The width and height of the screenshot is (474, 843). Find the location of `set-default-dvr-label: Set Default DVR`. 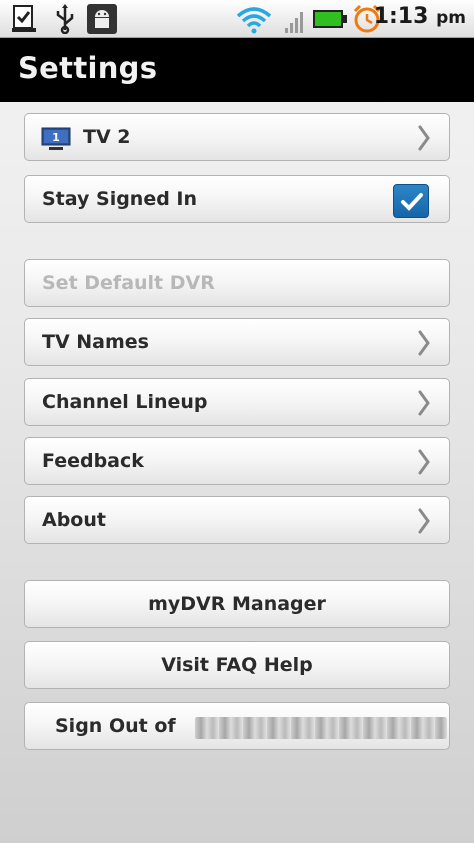

set-default-dvr-label: Set Default DVR is located at coordinates (128, 283).